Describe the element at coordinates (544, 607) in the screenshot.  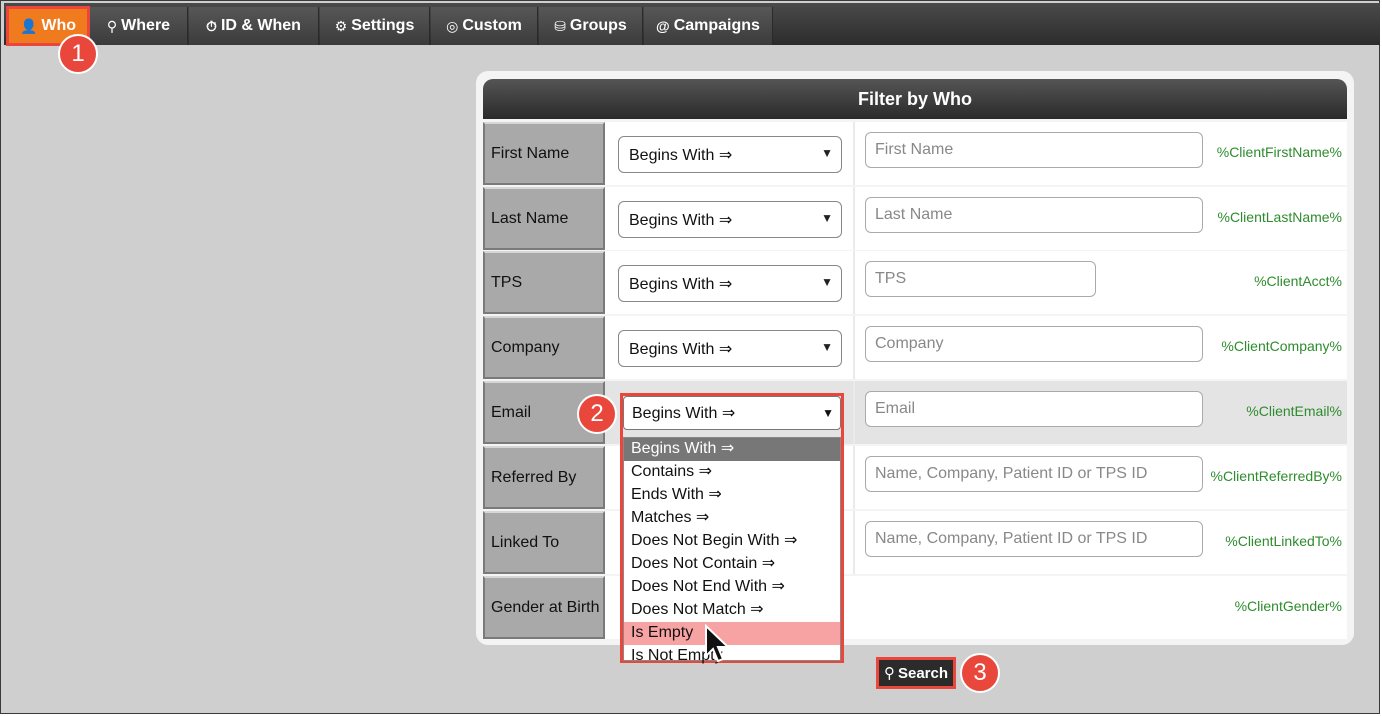
I see `row-label: Gender at Birth` at that location.